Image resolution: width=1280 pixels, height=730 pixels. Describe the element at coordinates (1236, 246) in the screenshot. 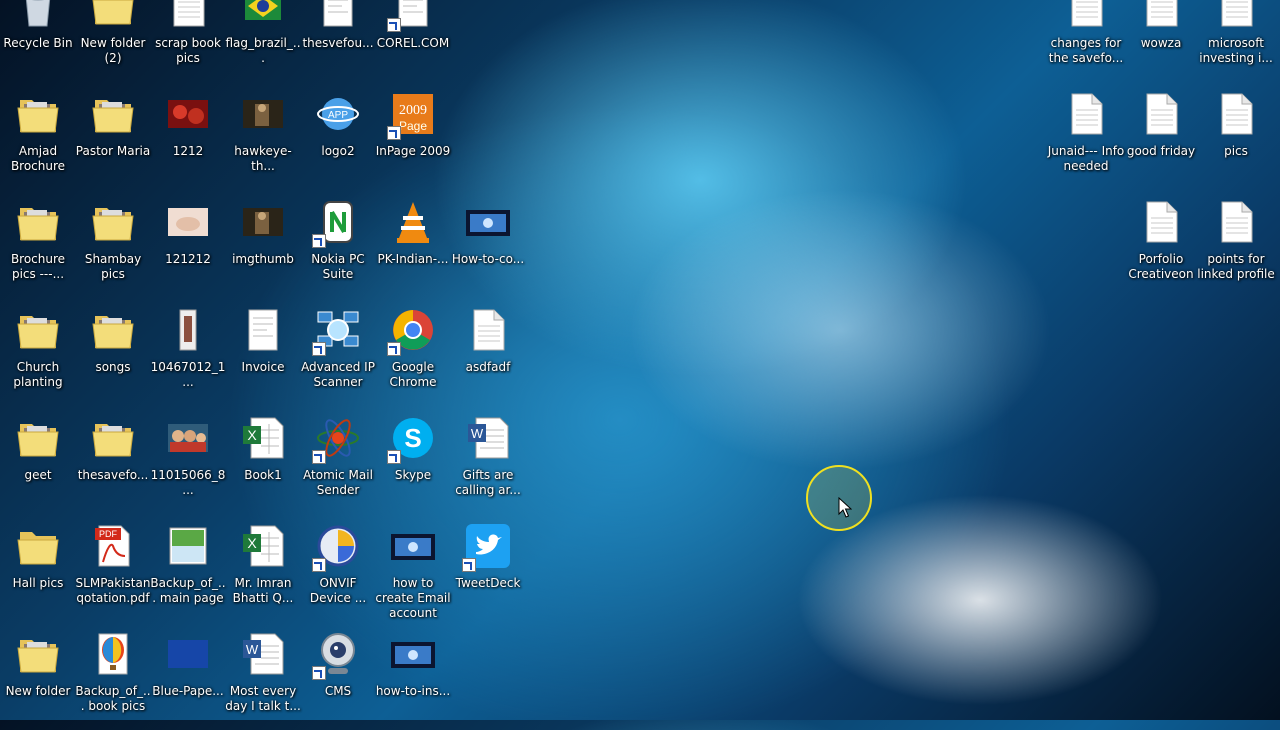

I see `desktop-icon-points-for-linked-profile: points for linked profile` at that location.